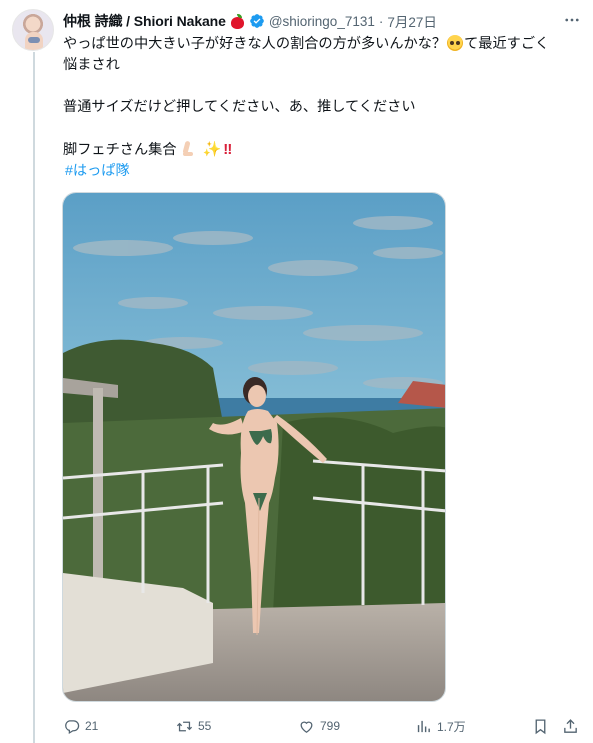 The width and height of the screenshot is (593, 743). Describe the element at coordinates (144, 21) in the screenshot. I see `display-name: 仲根 詩織 / Shiori Nakane` at that location.